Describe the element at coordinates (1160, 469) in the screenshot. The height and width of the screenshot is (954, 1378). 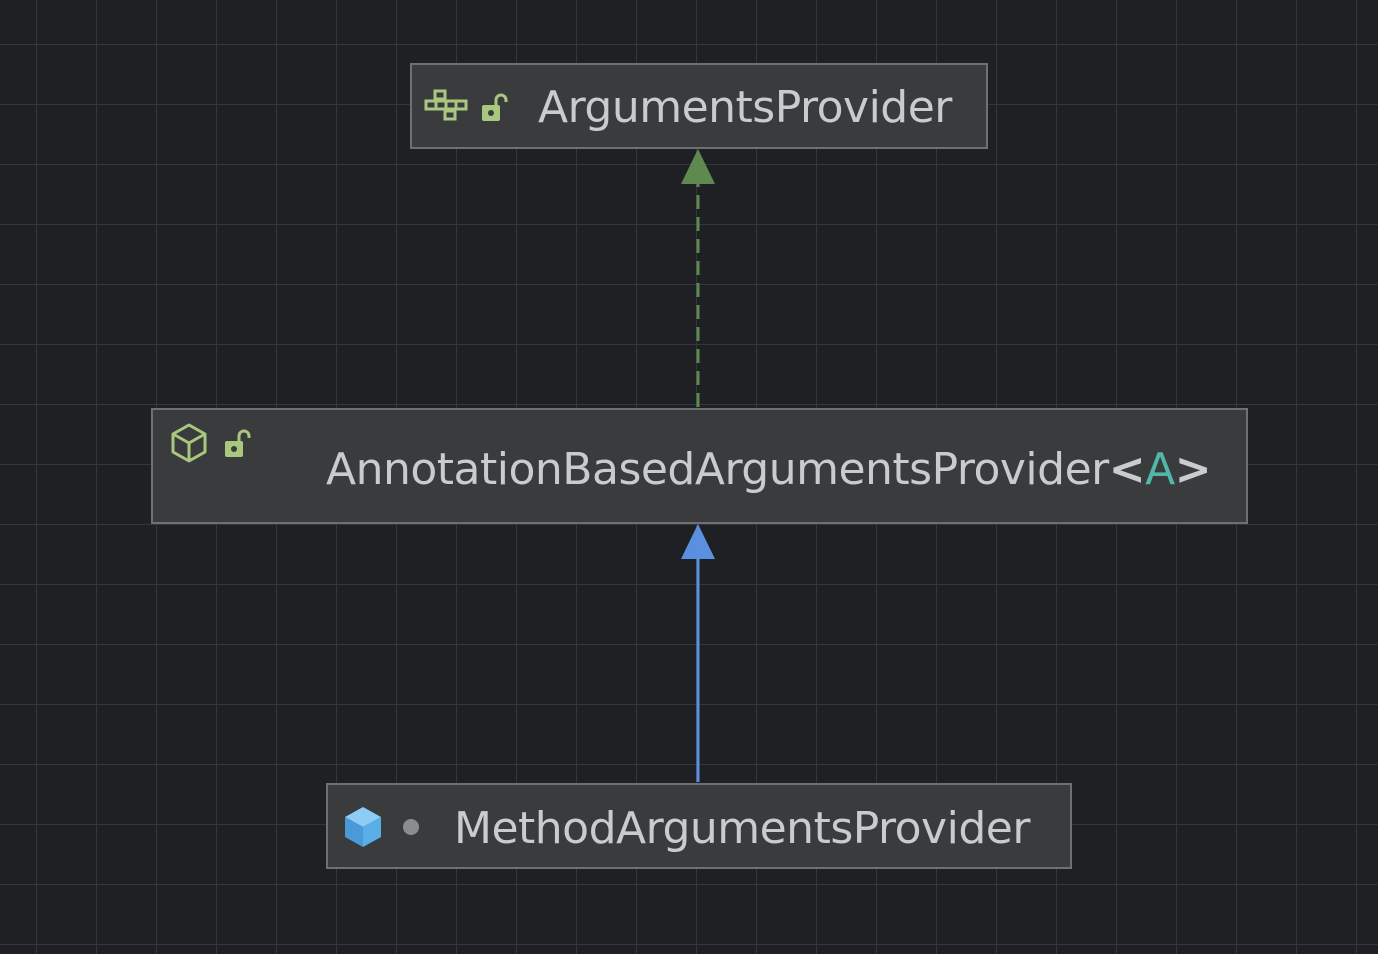
I see `generic-type-parameter: A` at that location.